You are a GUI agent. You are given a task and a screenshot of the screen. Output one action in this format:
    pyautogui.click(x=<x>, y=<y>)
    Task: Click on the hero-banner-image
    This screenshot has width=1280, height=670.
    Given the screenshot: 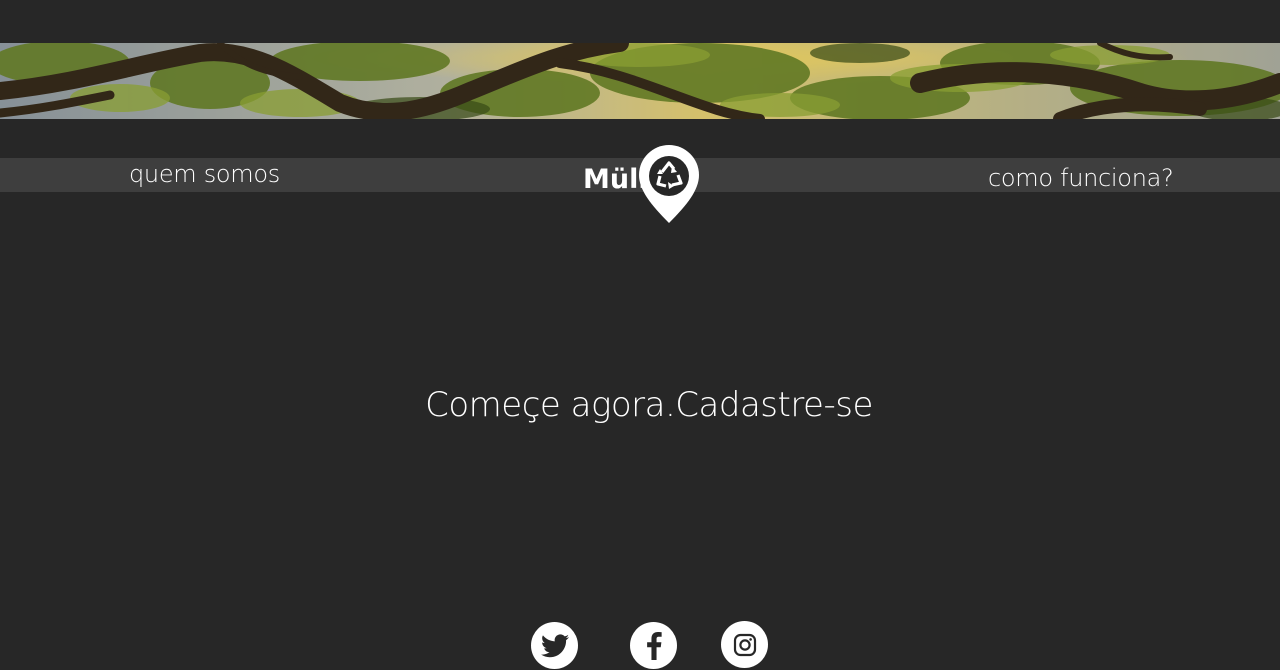 What is the action you would take?
    pyautogui.click(x=640, y=81)
    